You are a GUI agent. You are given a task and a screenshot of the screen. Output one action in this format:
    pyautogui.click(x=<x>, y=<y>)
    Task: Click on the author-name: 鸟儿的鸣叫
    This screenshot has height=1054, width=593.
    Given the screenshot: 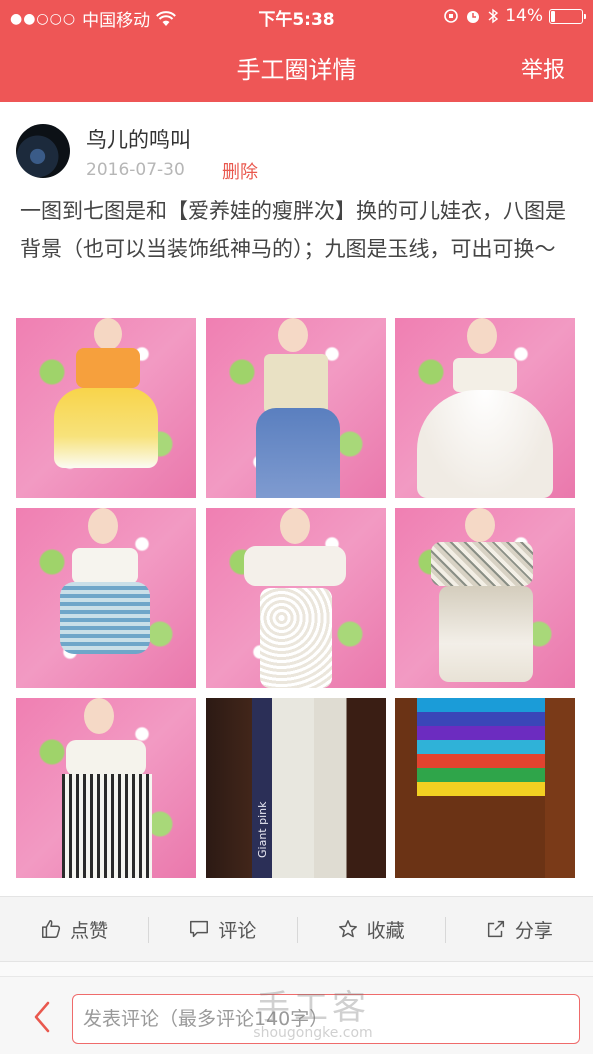 What is the action you would take?
    pyautogui.click(x=138, y=139)
    